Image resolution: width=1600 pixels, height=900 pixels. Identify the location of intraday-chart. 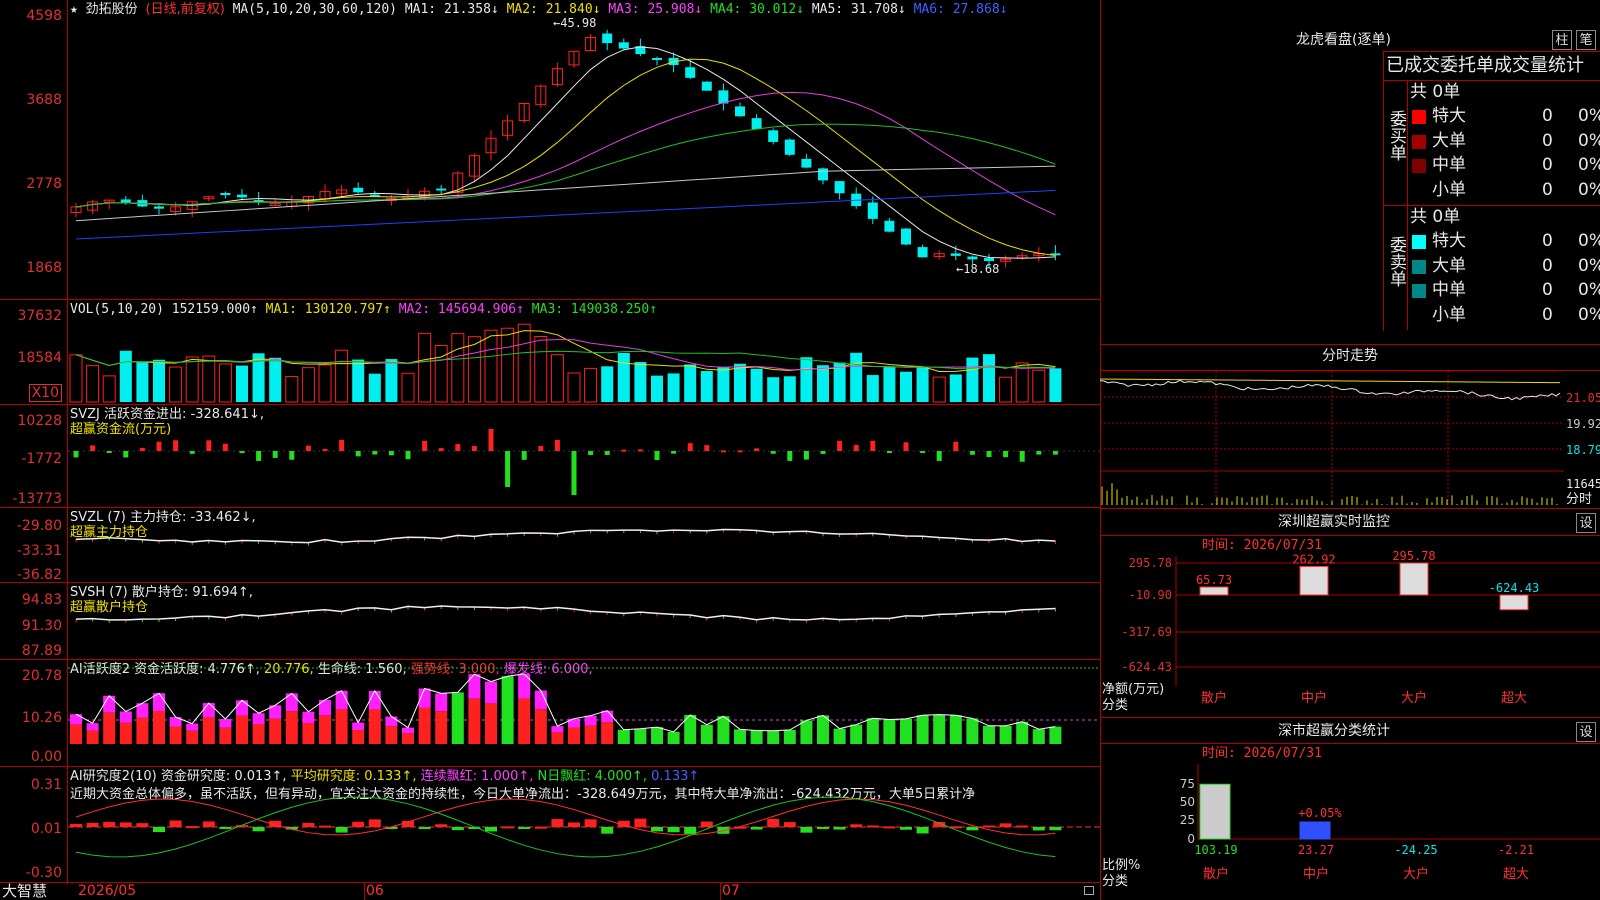
(1331, 438).